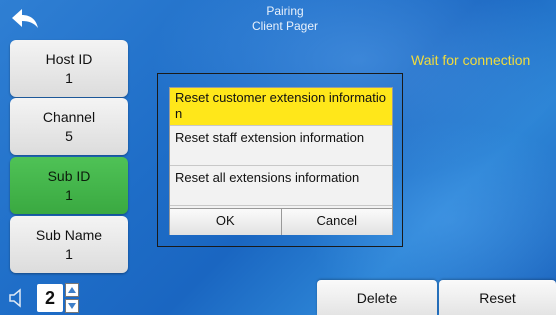  I want to click on reset-customer-option: Reset customer extension information, so click(281, 107).